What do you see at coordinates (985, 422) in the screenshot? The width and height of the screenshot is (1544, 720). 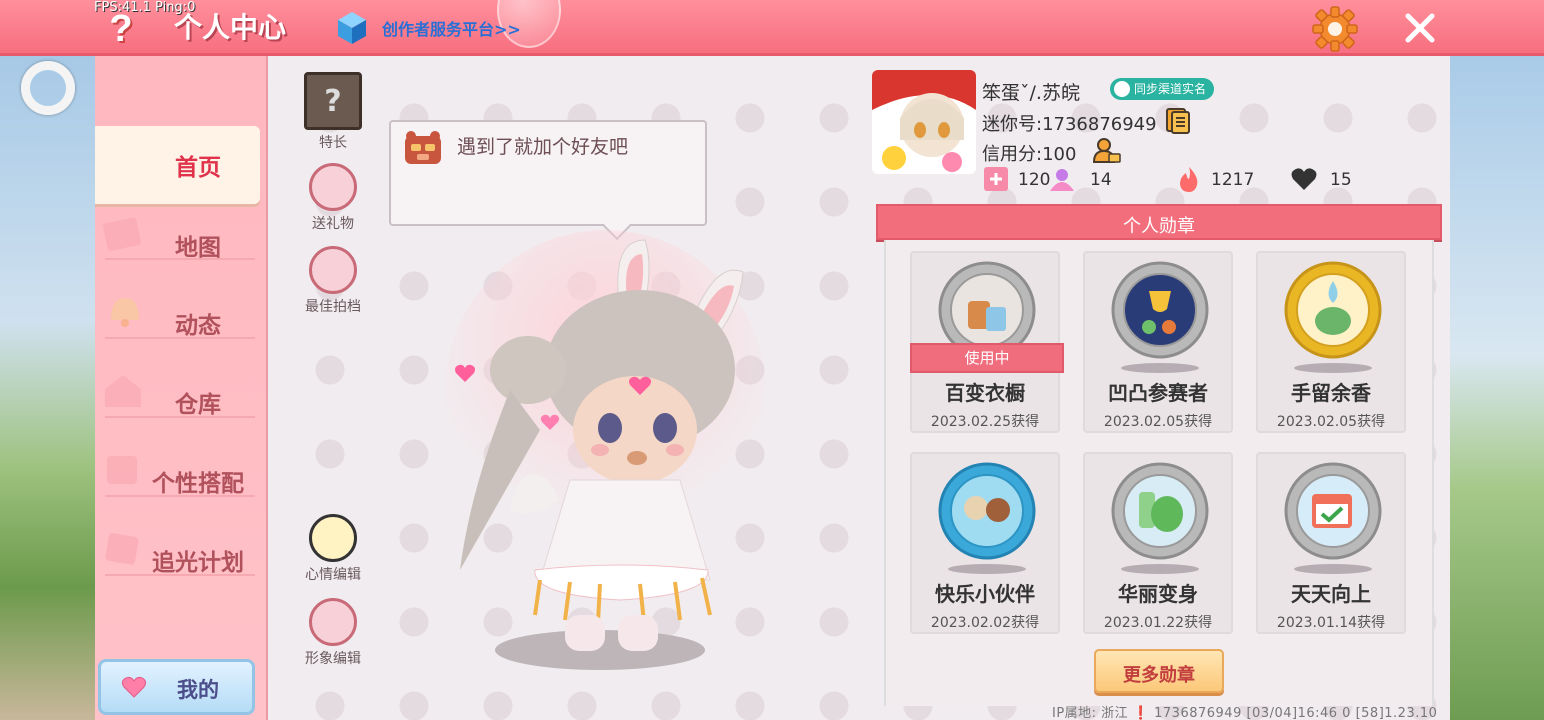 I see `badge-date: 2023.02.25获得` at bounding box center [985, 422].